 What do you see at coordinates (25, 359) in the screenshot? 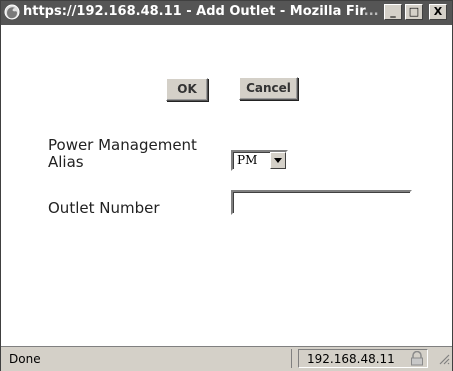
I see `status-text: Done` at bounding box center [25, 359].